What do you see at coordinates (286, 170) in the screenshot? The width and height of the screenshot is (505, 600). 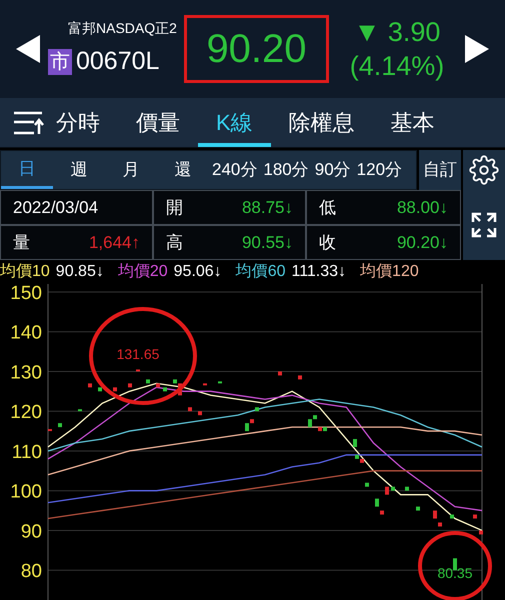 I see `period-tab: 180分` at bounding box center [286, 170].